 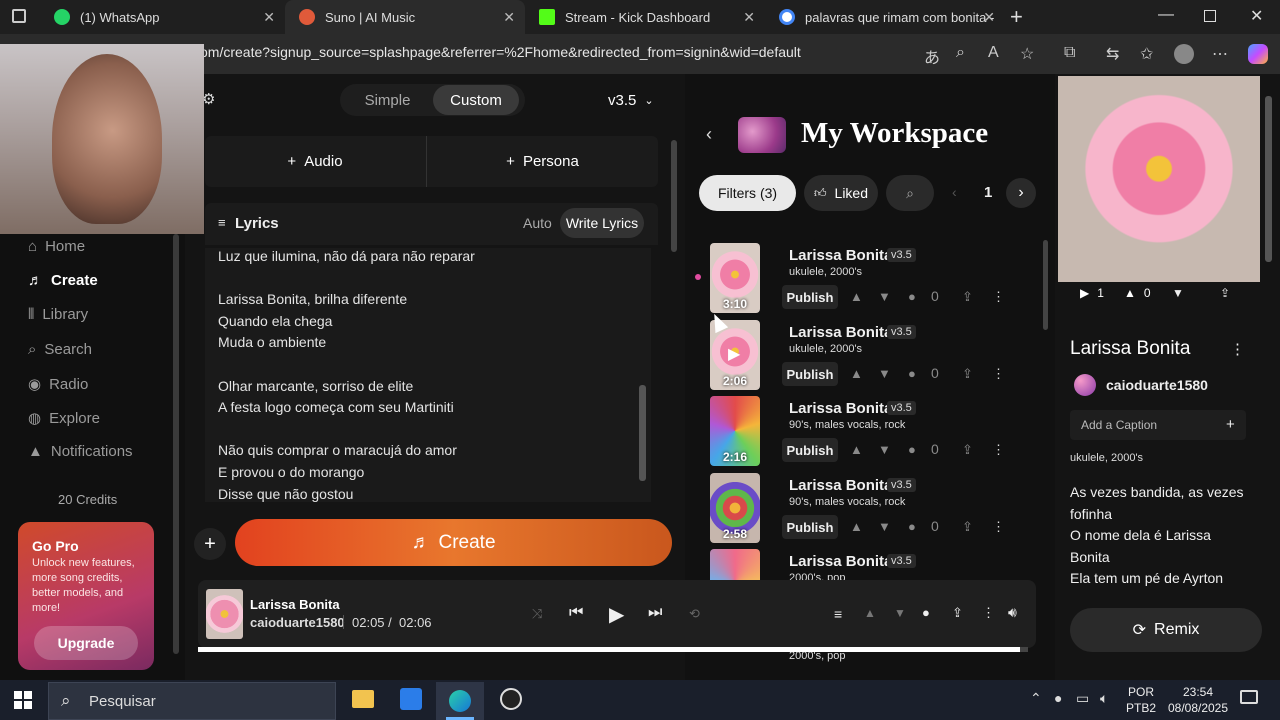 What do you see at coordinates (1146, 54) in the screenshot?
I see `favorites-icon: ✩` at bounding box center [1146, 54].